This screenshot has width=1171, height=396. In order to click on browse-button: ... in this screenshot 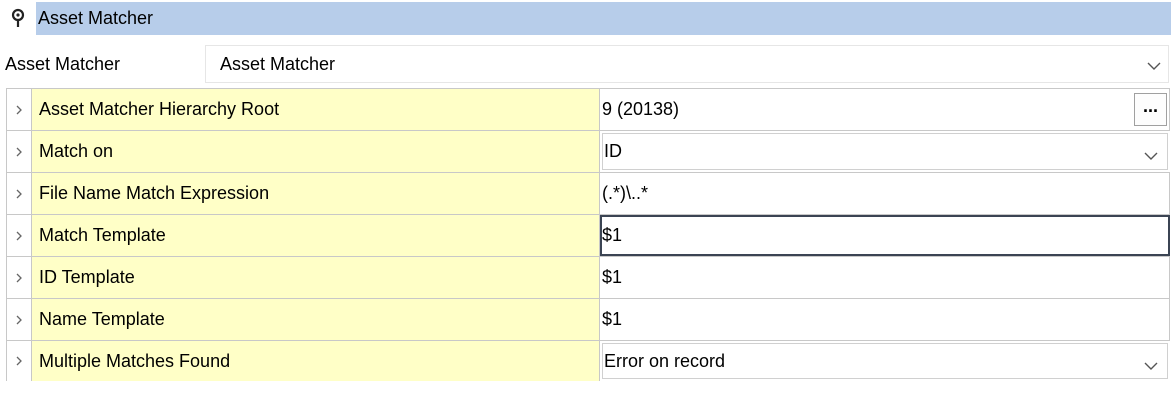, I will do `click(1150, 109)`.